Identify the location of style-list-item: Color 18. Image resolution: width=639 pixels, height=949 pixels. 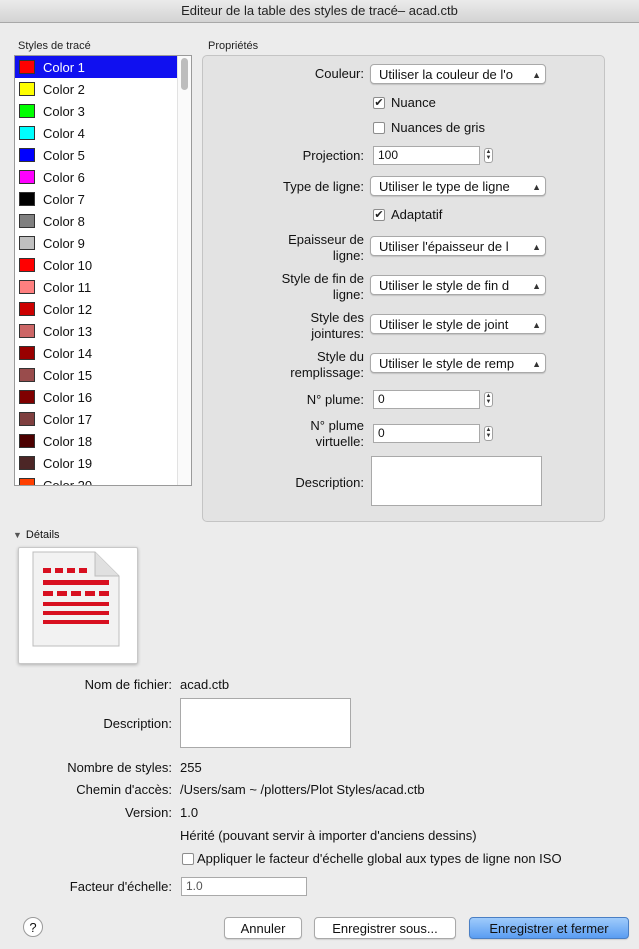
(103, 441).